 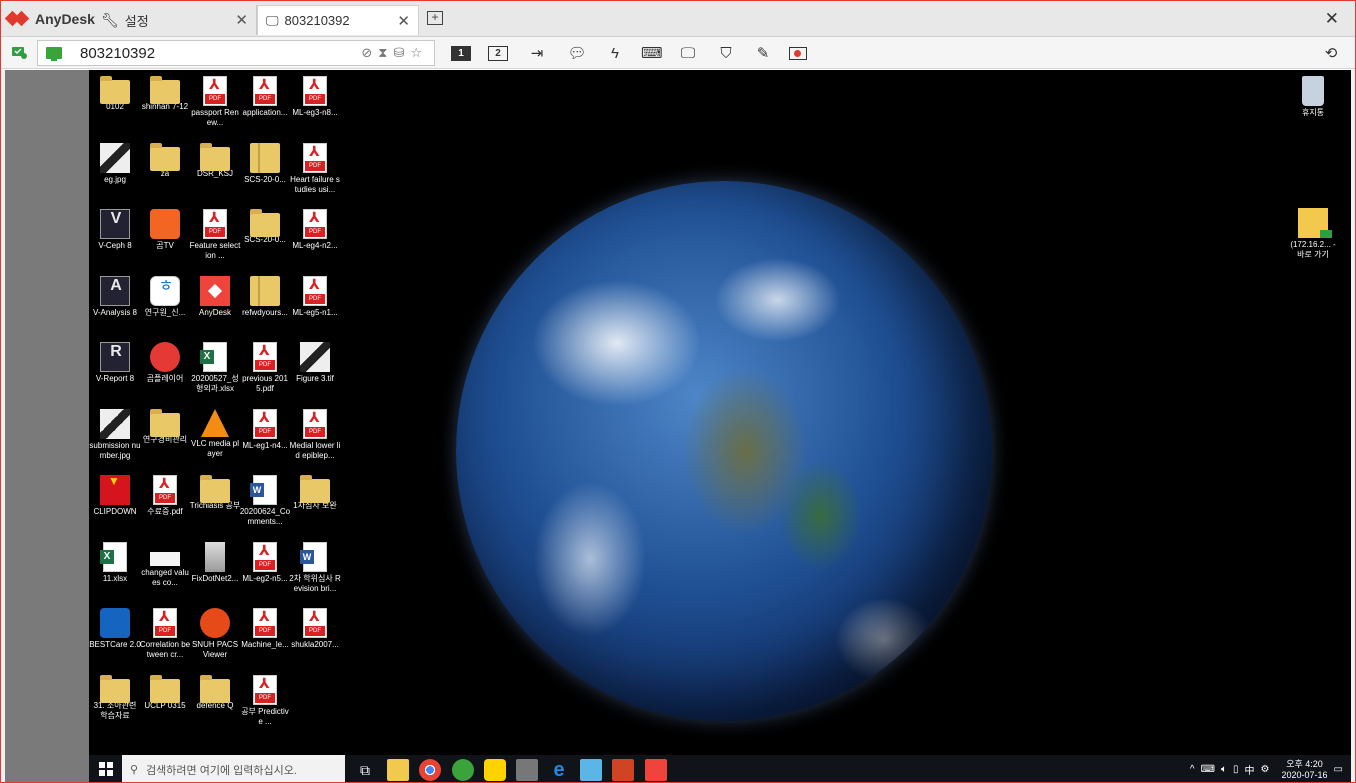 What do you see at coordinates (615, 53) in the screenshot?
I see `actions-lightning-icon: ϟ` at bounding box center [615, 53].